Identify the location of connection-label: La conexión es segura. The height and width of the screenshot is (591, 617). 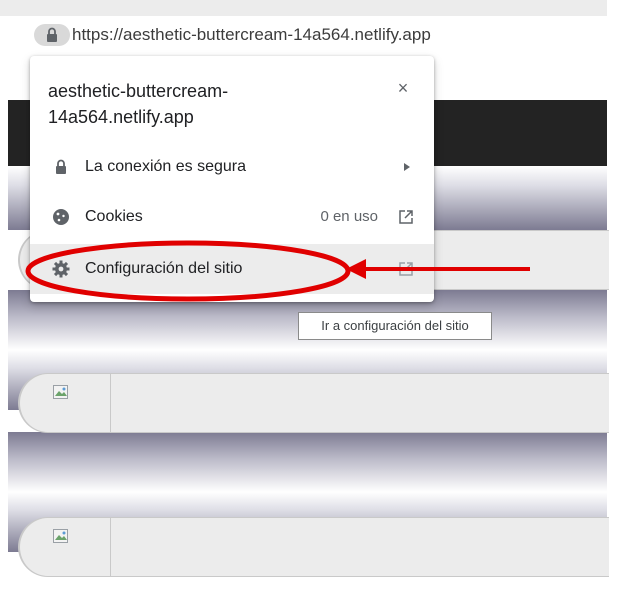
(165, 166).